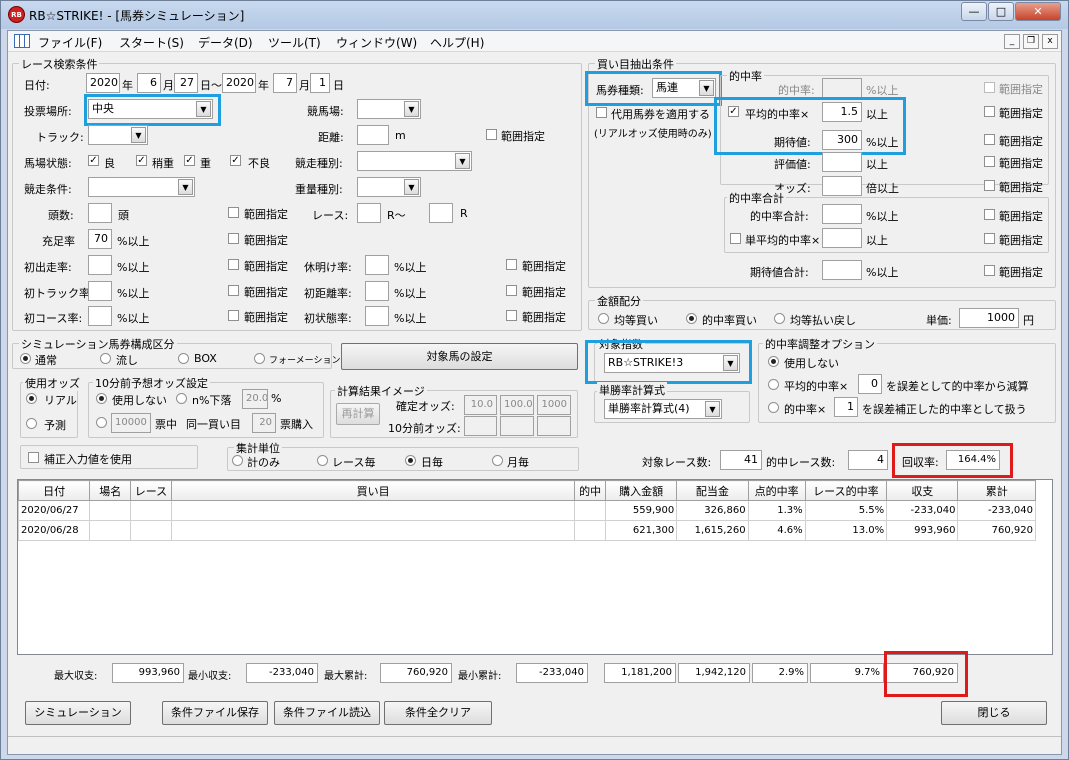 The width and height of the screenshot is (1069, 760). What do you see at coordinates (989, 87) in the screenshot?
I see `hit-range-checkbox` at bounding box center [989, 87].